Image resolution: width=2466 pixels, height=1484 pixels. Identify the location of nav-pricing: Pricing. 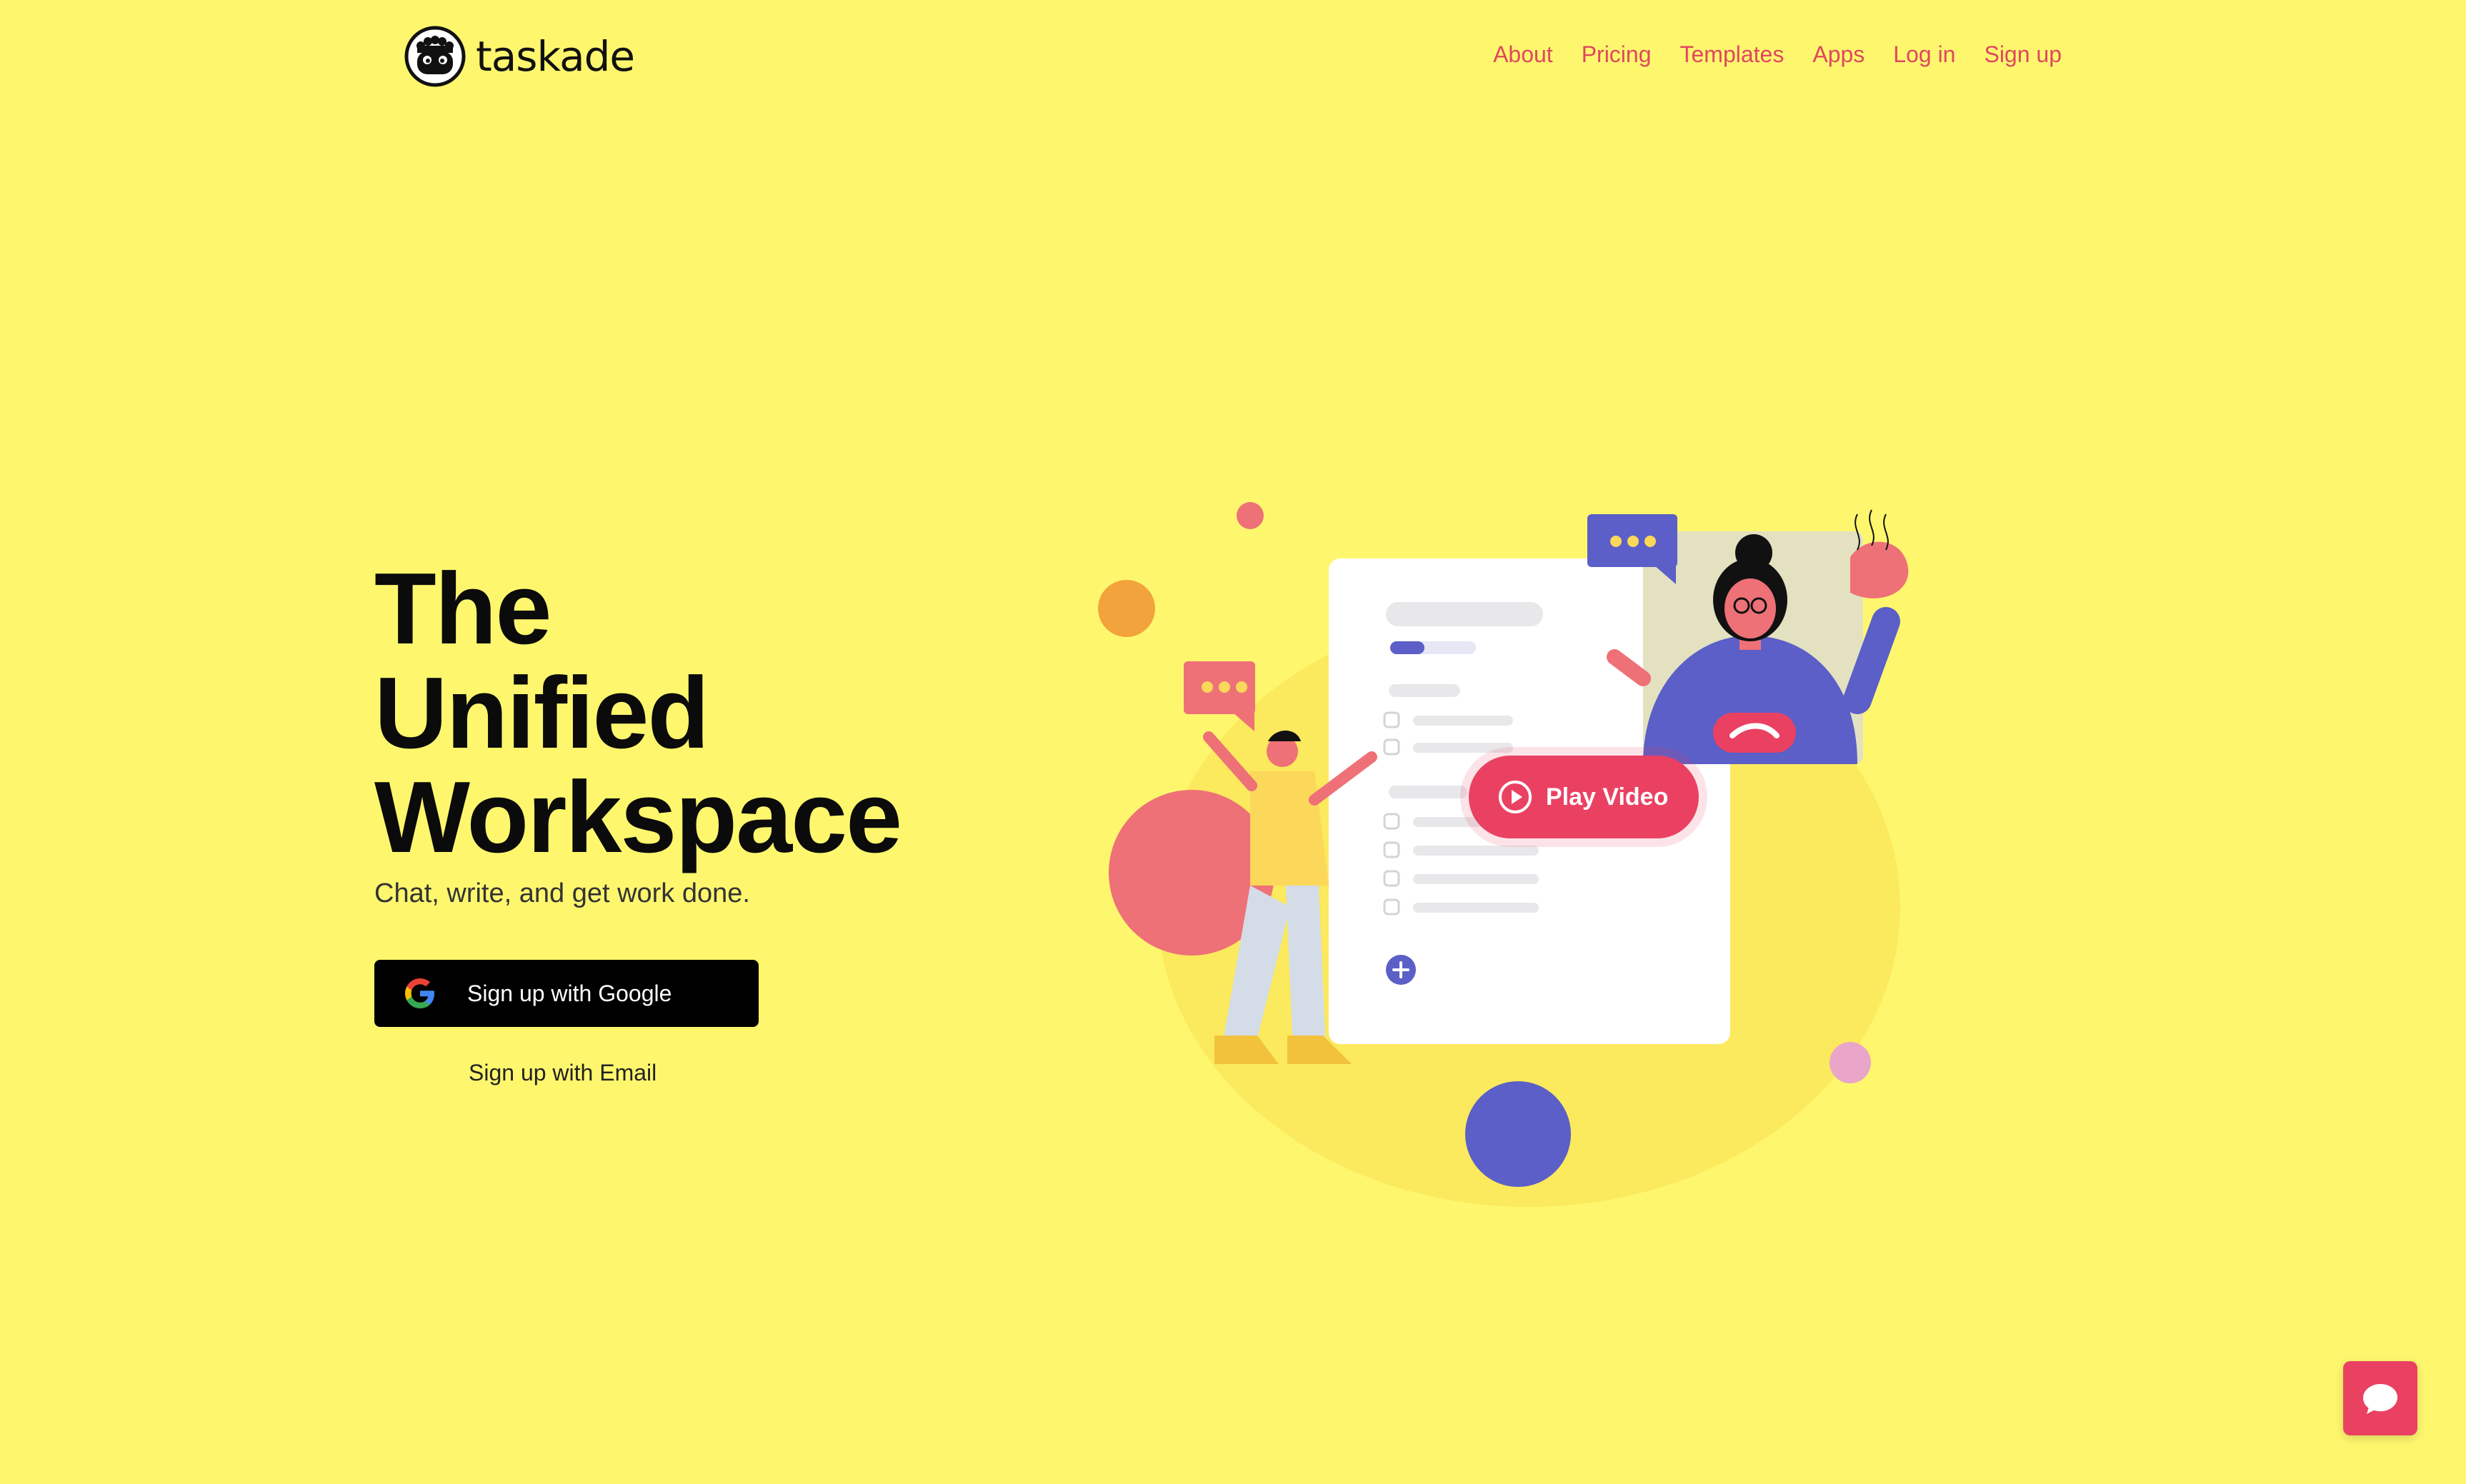
(1617, 54).